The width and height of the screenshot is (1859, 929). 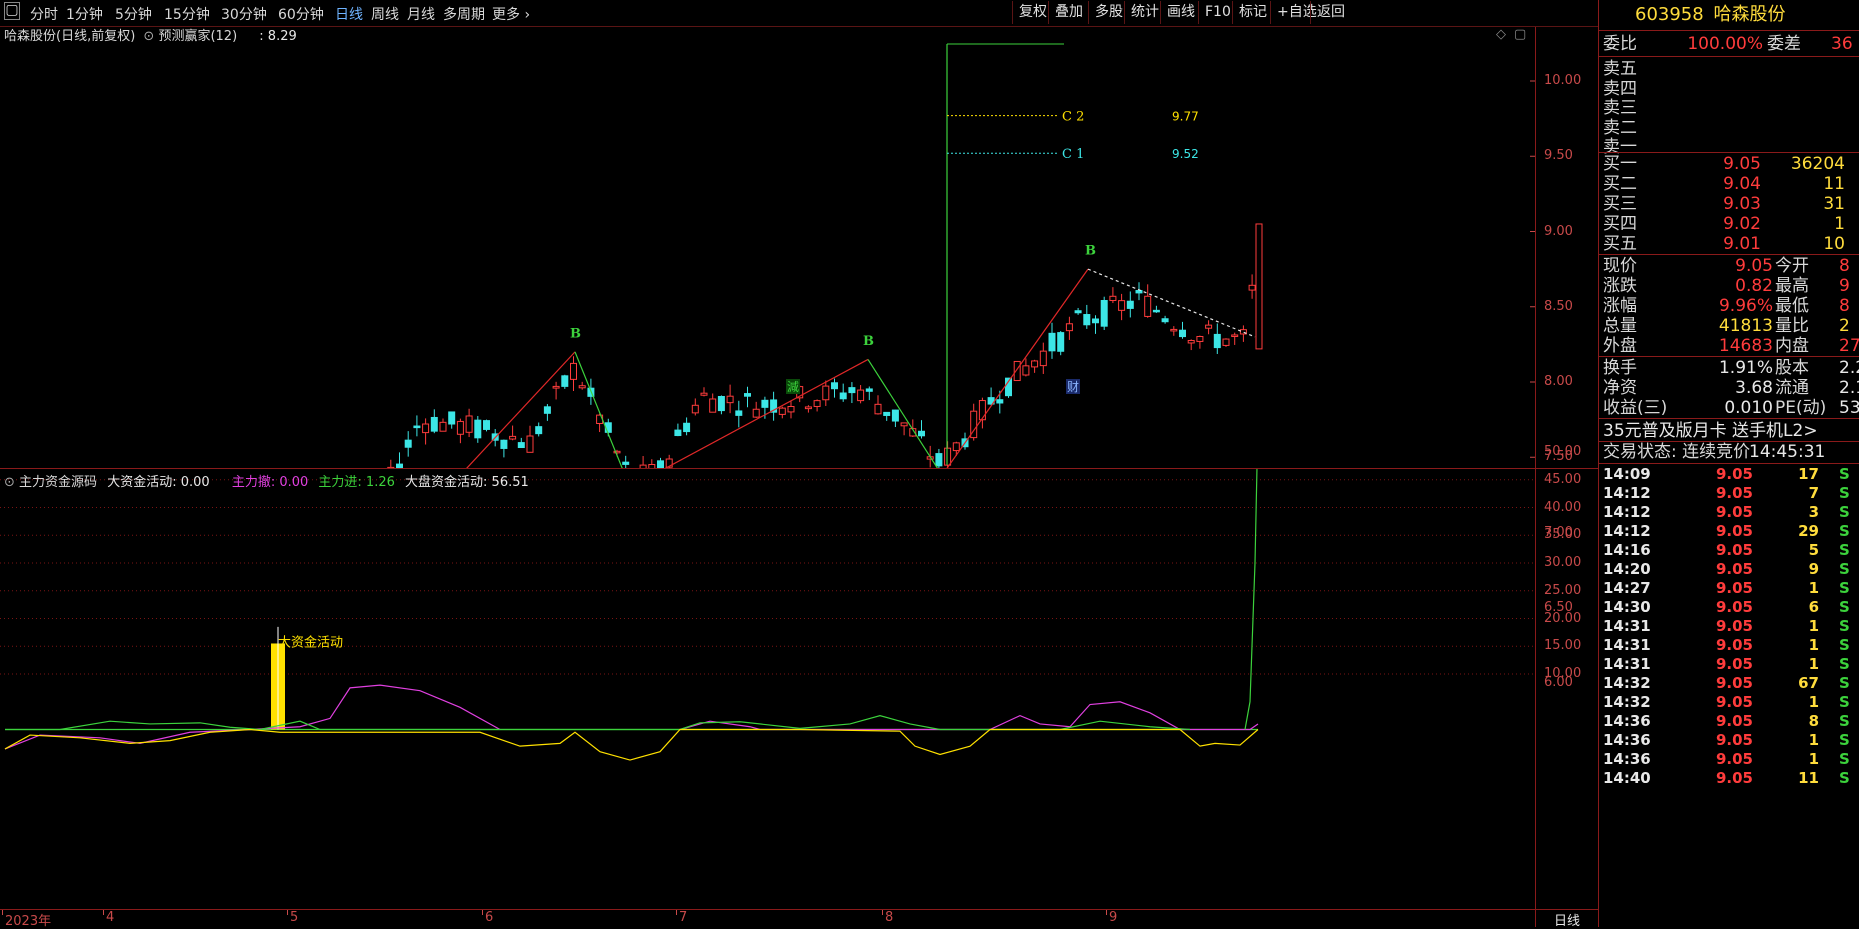 I want to click on time-tick: 7, so click(x=683, y=917).